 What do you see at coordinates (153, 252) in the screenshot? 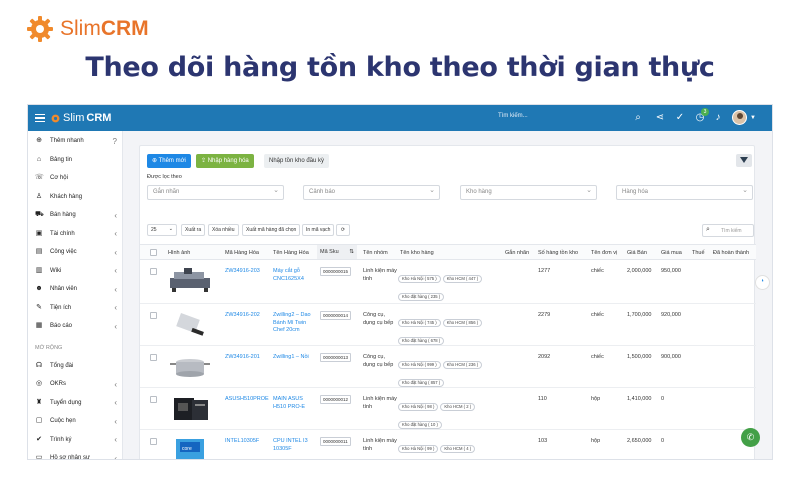
I see `select-all-checkbox` at bounding box center [153, 252].